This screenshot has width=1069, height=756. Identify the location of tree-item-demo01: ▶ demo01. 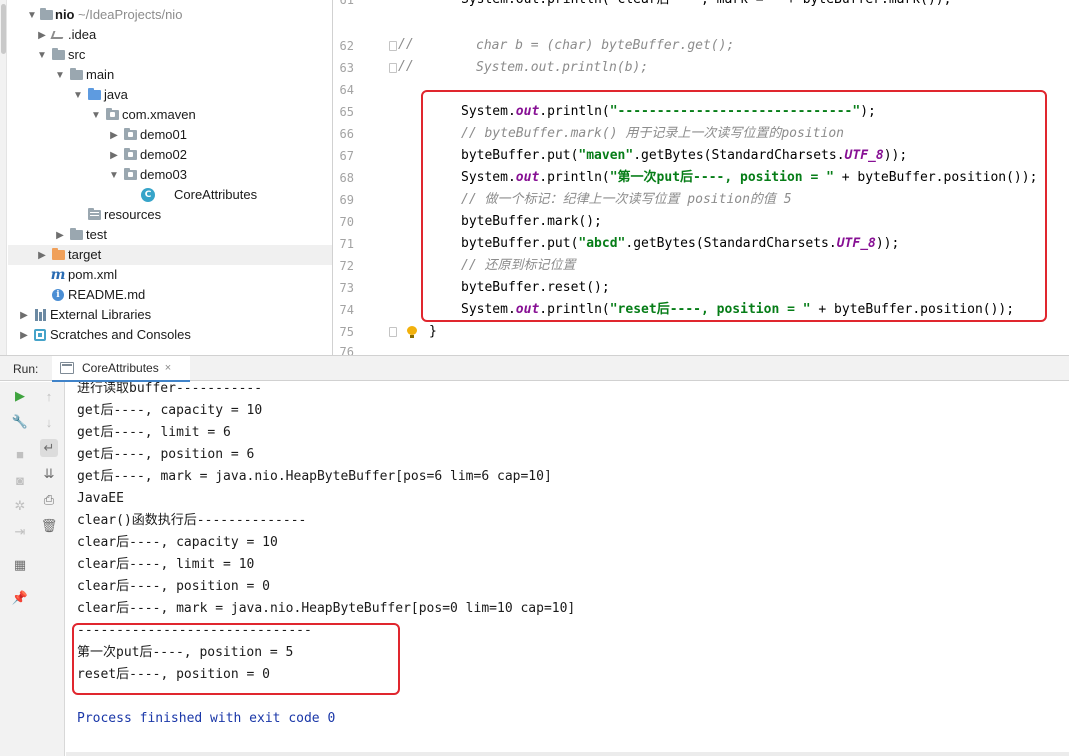
(170, 135).